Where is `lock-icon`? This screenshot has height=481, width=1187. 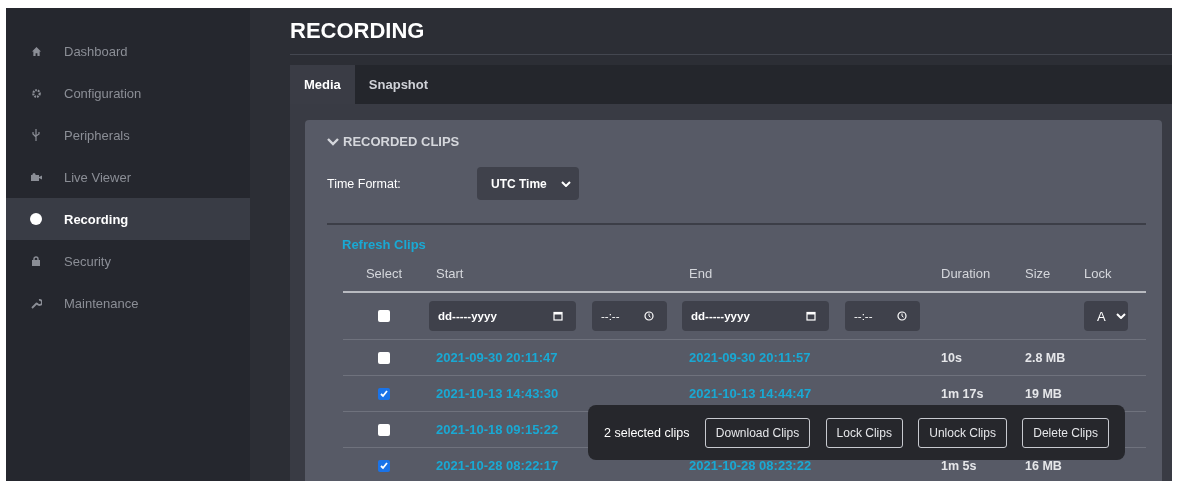
lock-icon is located at coordinates (36, 261).